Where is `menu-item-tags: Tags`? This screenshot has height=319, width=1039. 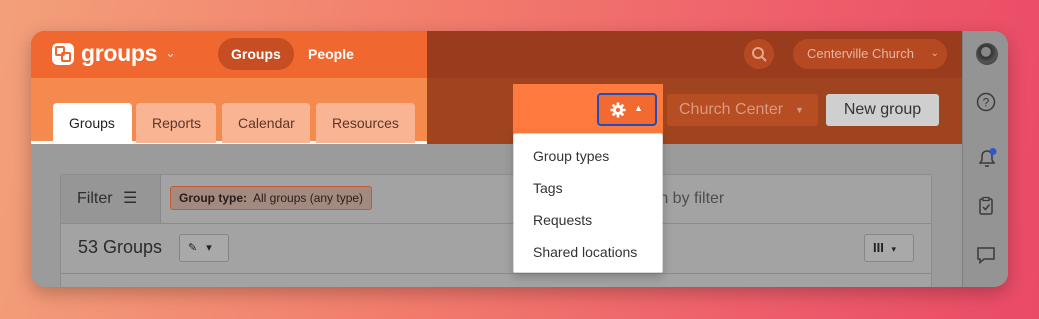 menu-item-tags: Tags is located at coordinates (588, 188).